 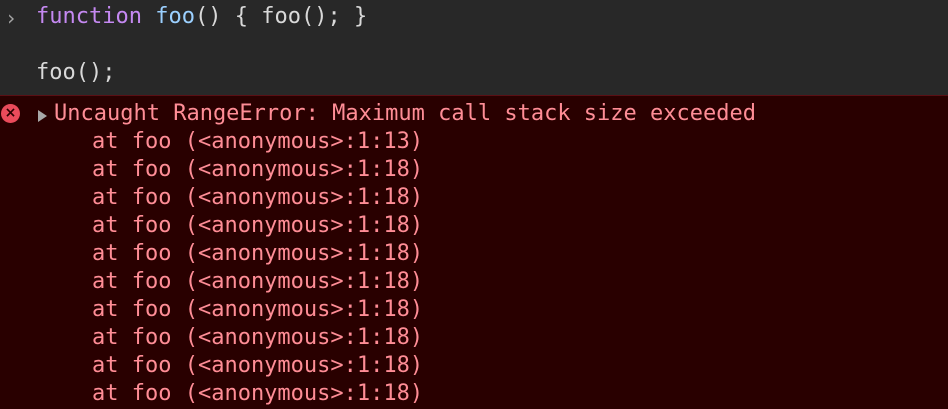 What do you see at coordinates (42, 116) in the screenshot?
I see `triangle-right-icon` at bounding box center [42, 116].